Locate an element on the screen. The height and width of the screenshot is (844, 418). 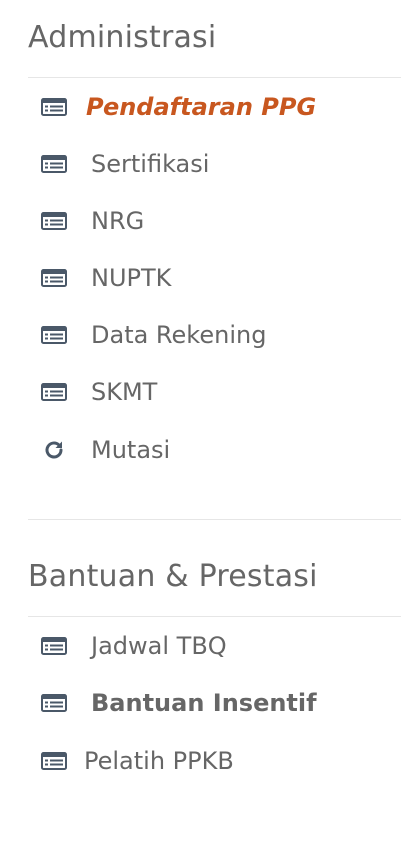
menu-item-skmt: SKMT is located at coordinates (98, 392).